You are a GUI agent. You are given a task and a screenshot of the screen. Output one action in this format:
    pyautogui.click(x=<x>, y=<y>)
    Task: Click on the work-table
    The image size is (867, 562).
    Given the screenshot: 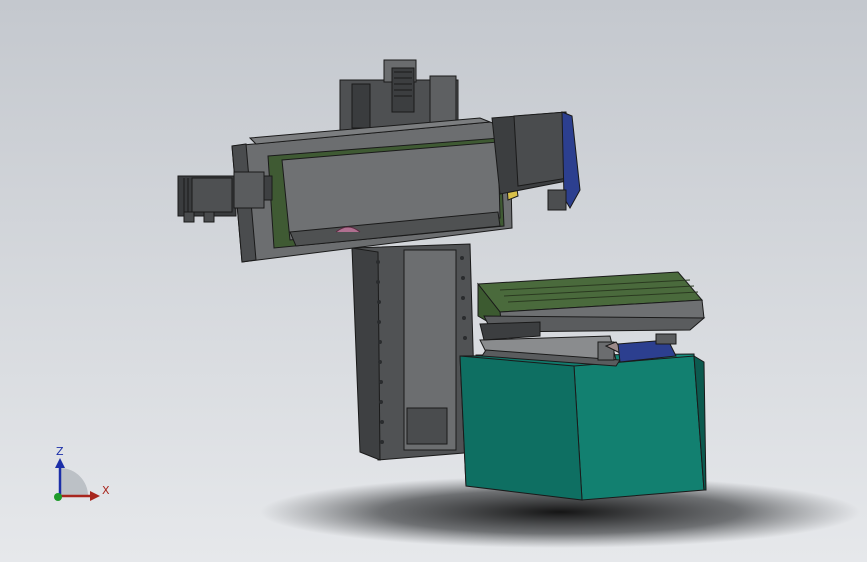 What is the action you would take?
    pyautogui.click(x=591, y=306)
    